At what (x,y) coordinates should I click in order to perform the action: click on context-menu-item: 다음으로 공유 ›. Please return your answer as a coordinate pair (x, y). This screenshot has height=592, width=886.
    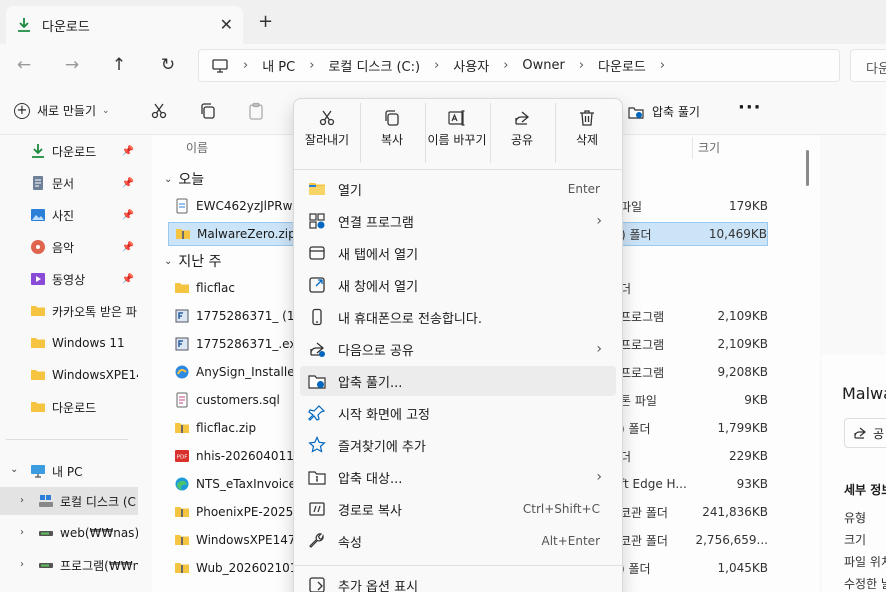
    Looking at the image, I should click on (458, 349).